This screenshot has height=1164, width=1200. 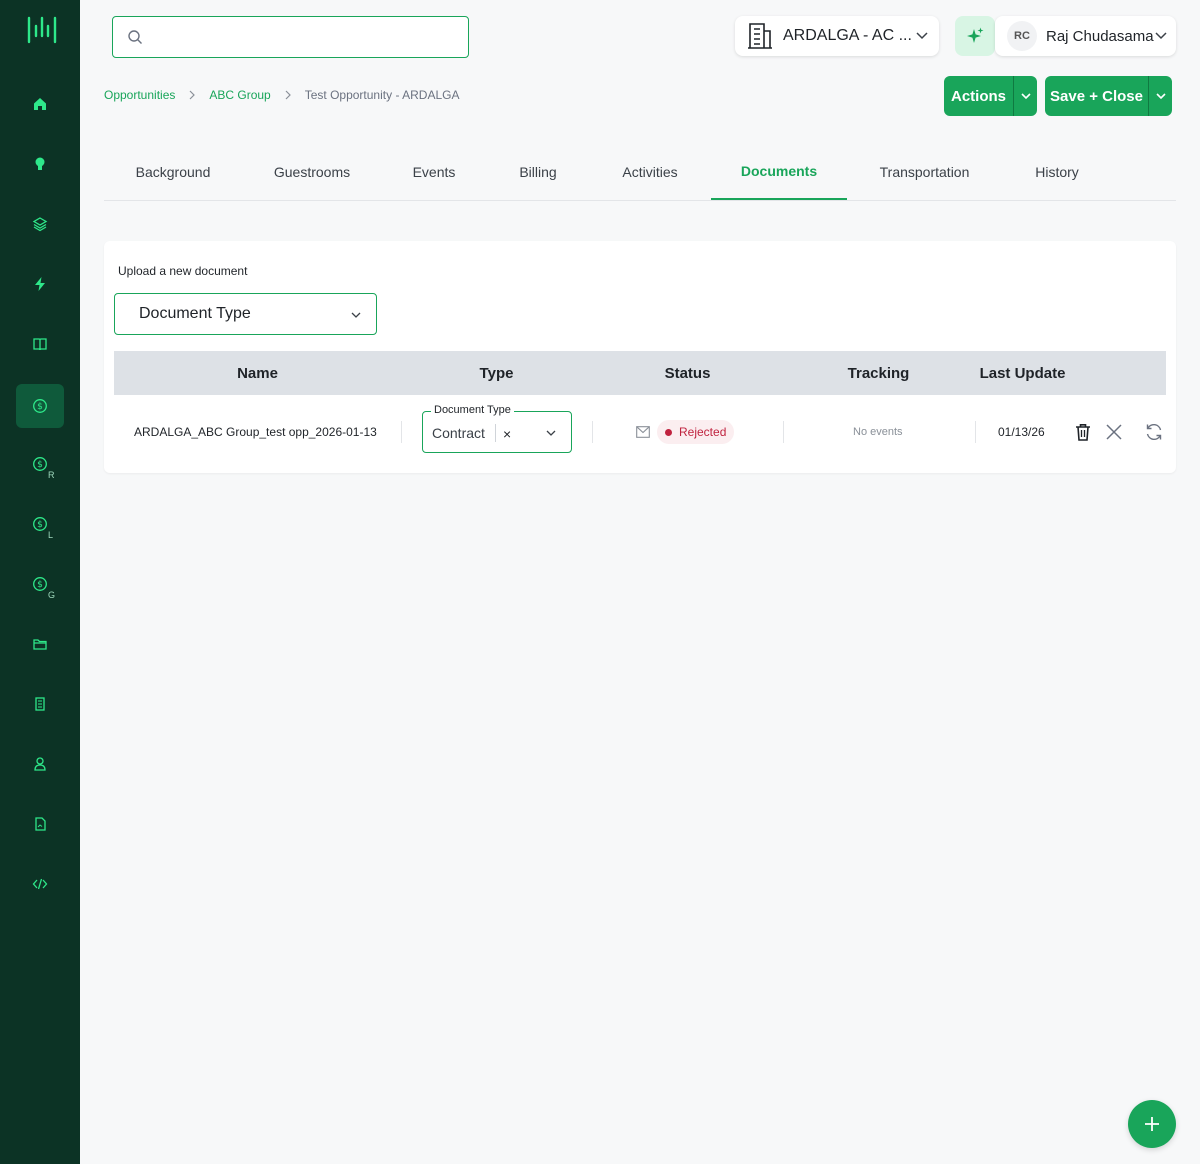 I want to click on folder-icon, so click(x=40, y=644).